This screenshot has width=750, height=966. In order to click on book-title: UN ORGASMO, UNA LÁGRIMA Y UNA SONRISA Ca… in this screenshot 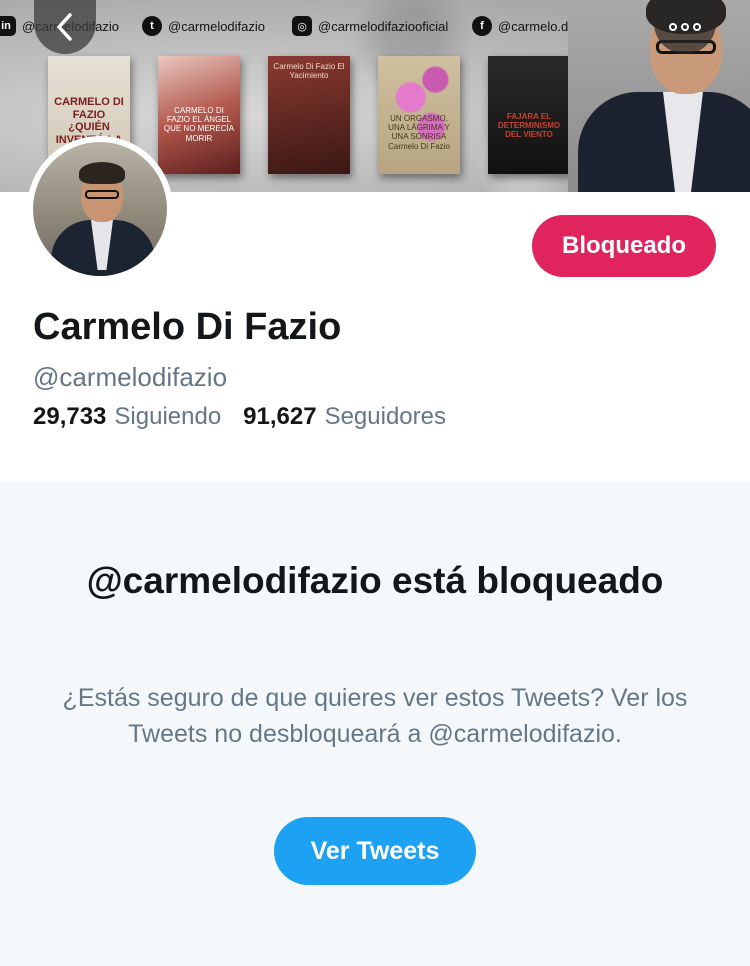, I will do `click(419, 132)`.